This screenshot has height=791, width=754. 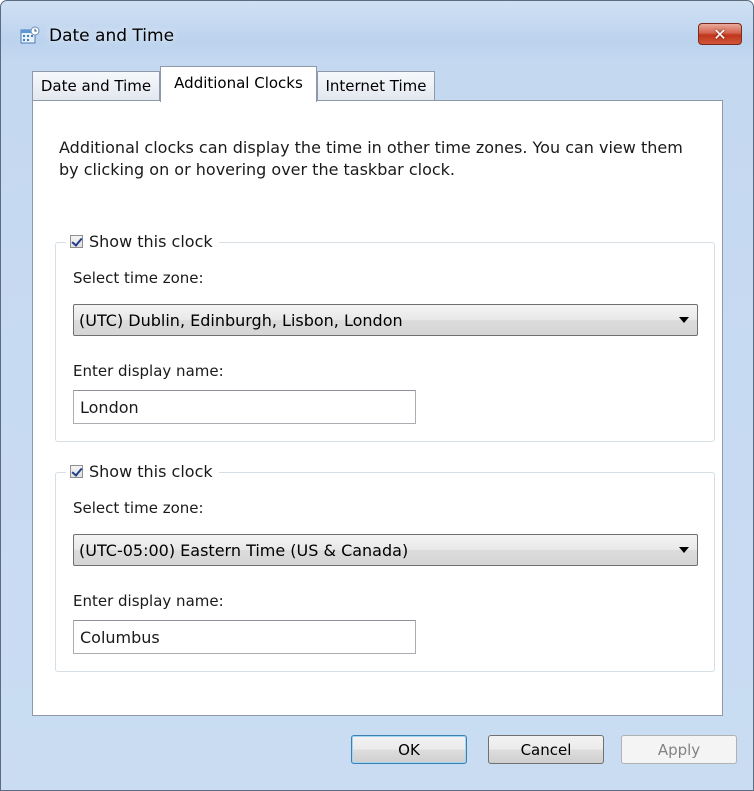 I want to click on title-bar: Date and Time ✕, so click(x=377, y=31).